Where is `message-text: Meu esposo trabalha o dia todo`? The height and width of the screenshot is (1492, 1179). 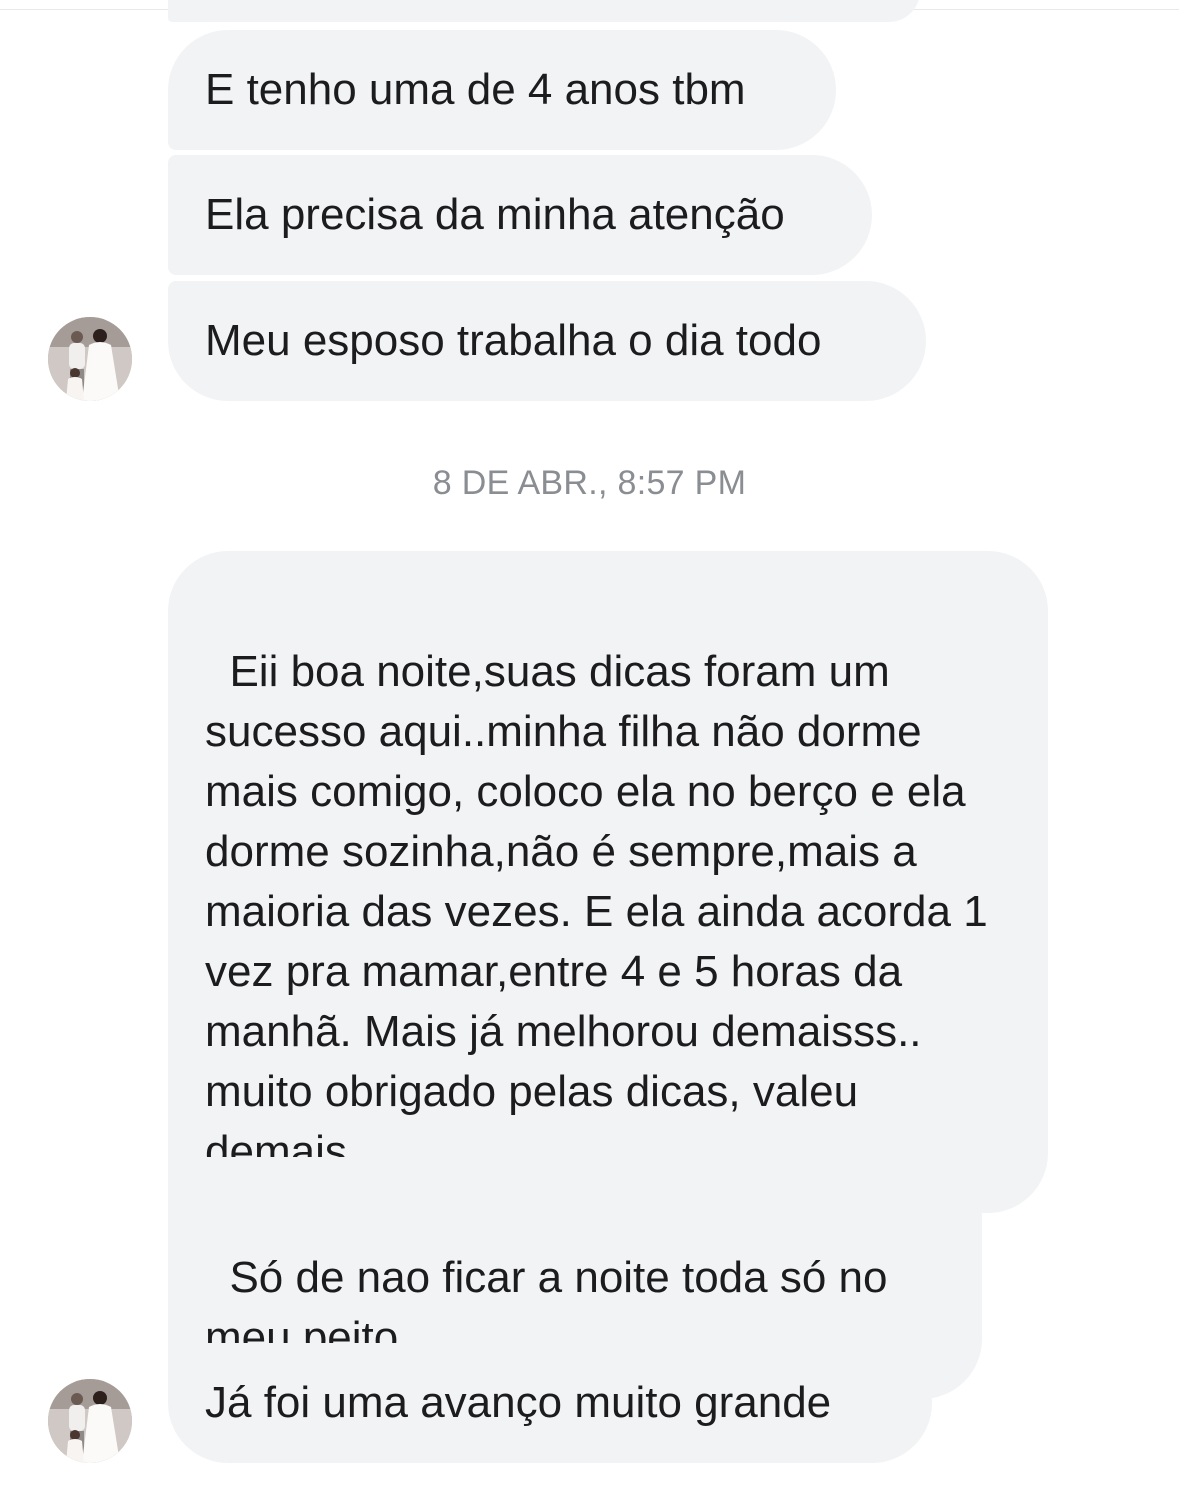
message-text: Meu esposo trabalha o dia todo is located at coordinates (513, 340).